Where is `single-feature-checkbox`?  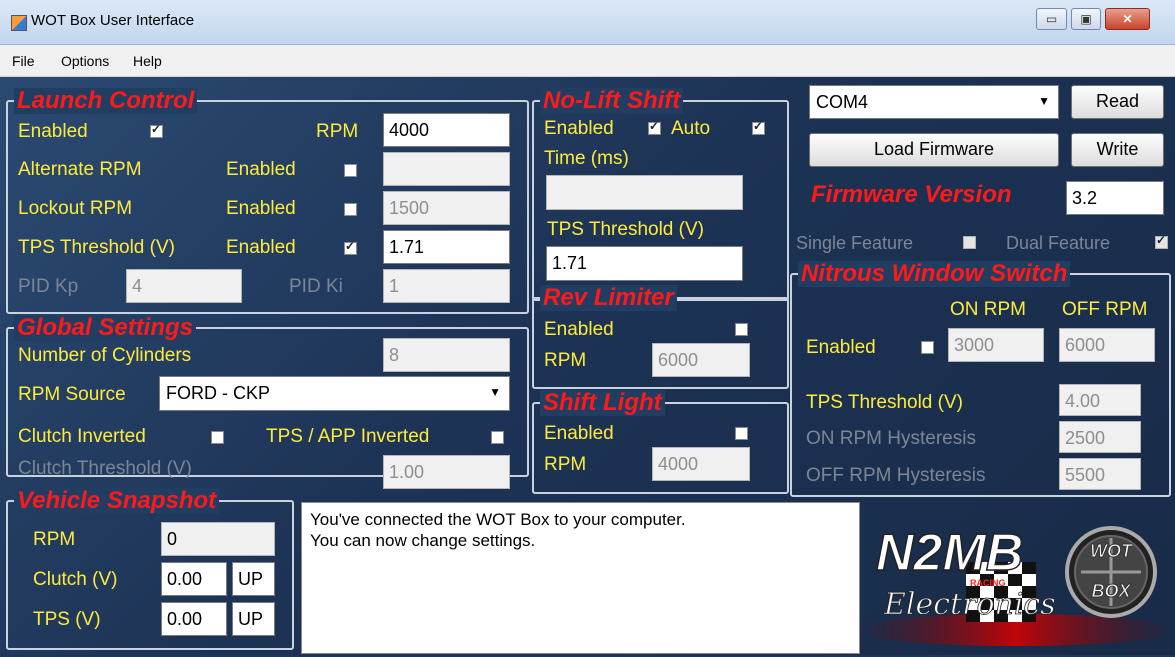
single-feature-checkbox is located at coordinates (969, 242).